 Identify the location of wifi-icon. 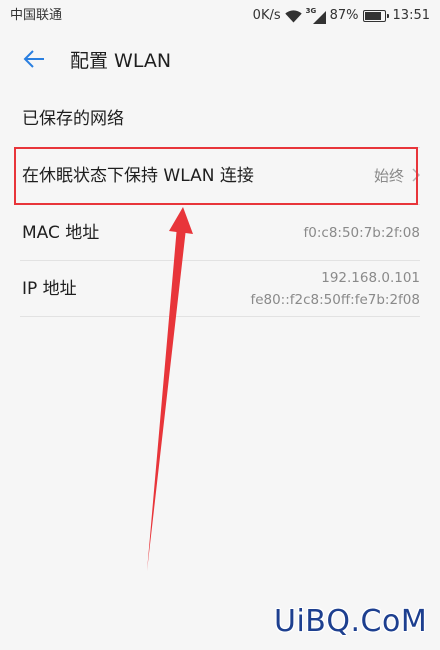
(293, 16).